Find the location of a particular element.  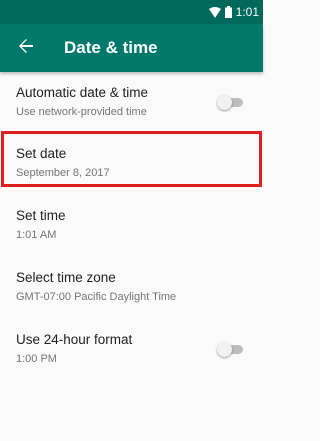

battery-icon is located at coordinates (228, 12).